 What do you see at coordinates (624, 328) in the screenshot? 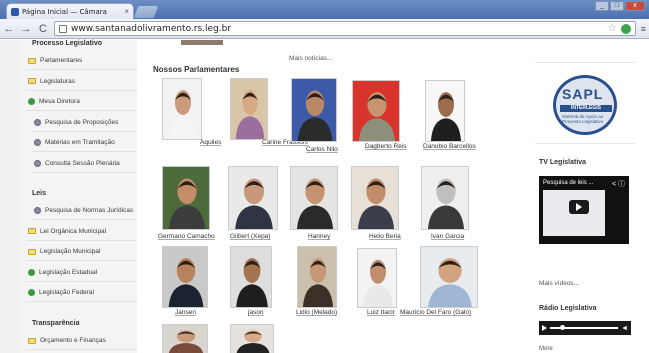
I see `volume-icon: ◄` at bounding box center [624, 328].